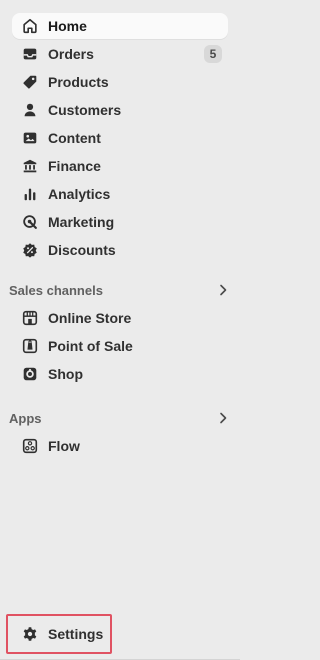 The height and width of the screenshot is (660, 320). I want to click on sidebar-item-label: Home, so click(67, 26).